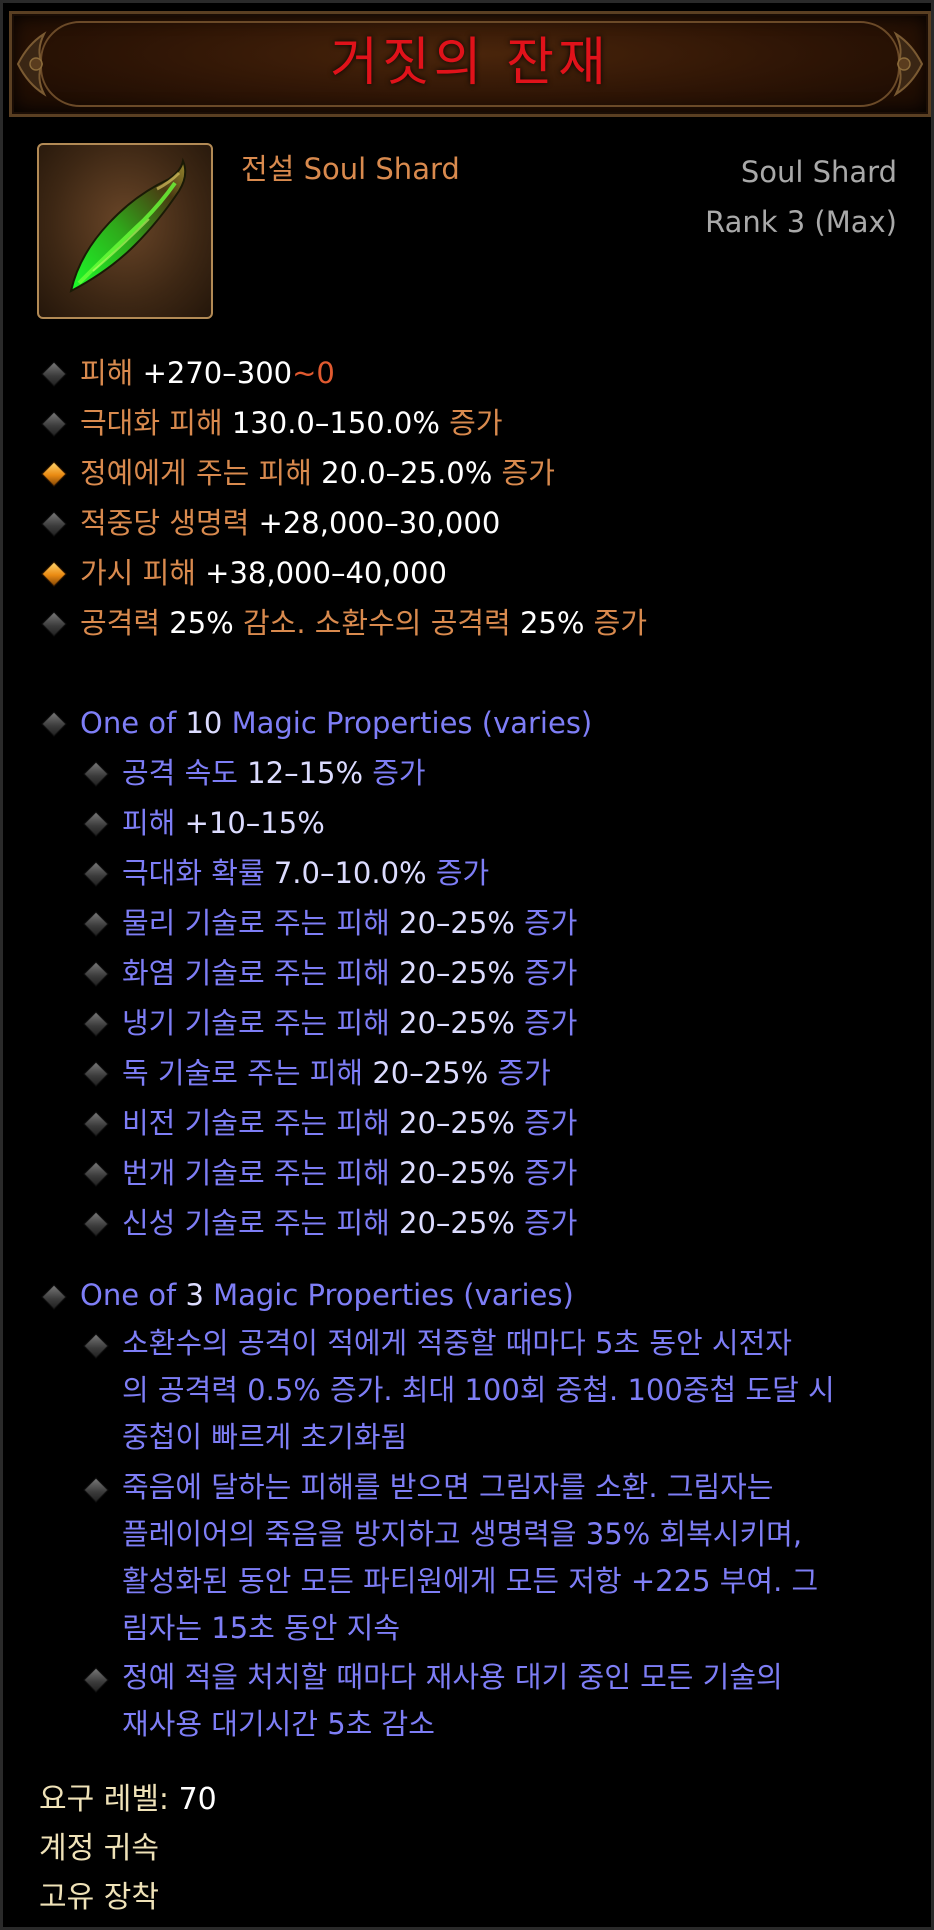 The image size is (934, 1930). Describe the element at coordinates (448, 1487) in the screenshot. I see `magic-property-shadow: 죽음에 달하는 피해를 받으면 그림자를 소환. 그림자는` at that location.